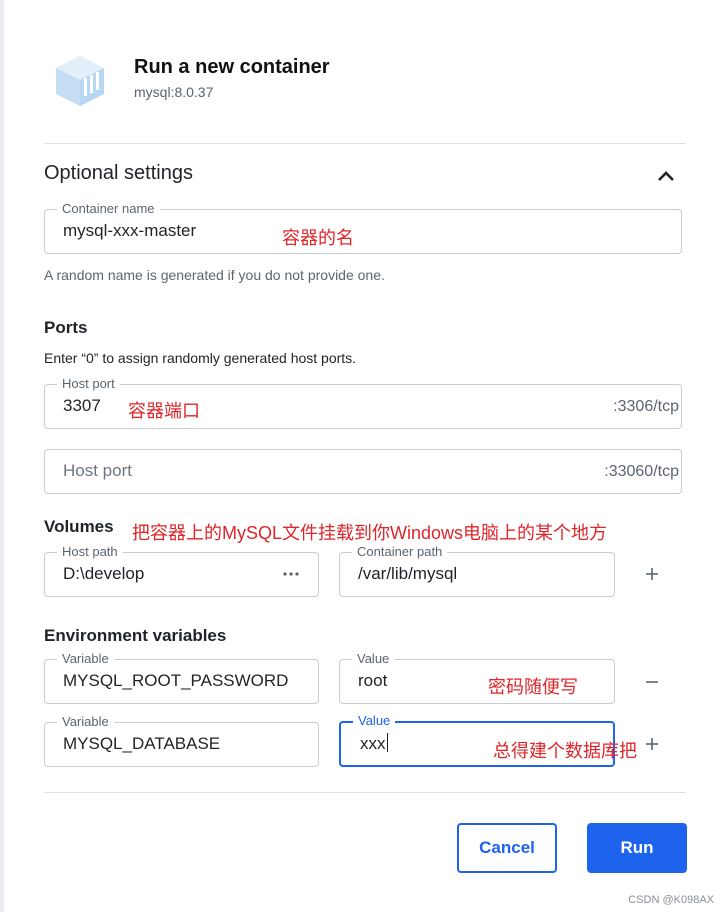  What do you see at coordinates (641, 471) in the screenshot?
I see `container-port-suffix-2: :33060/tcp` at bounding box center [641, 471].